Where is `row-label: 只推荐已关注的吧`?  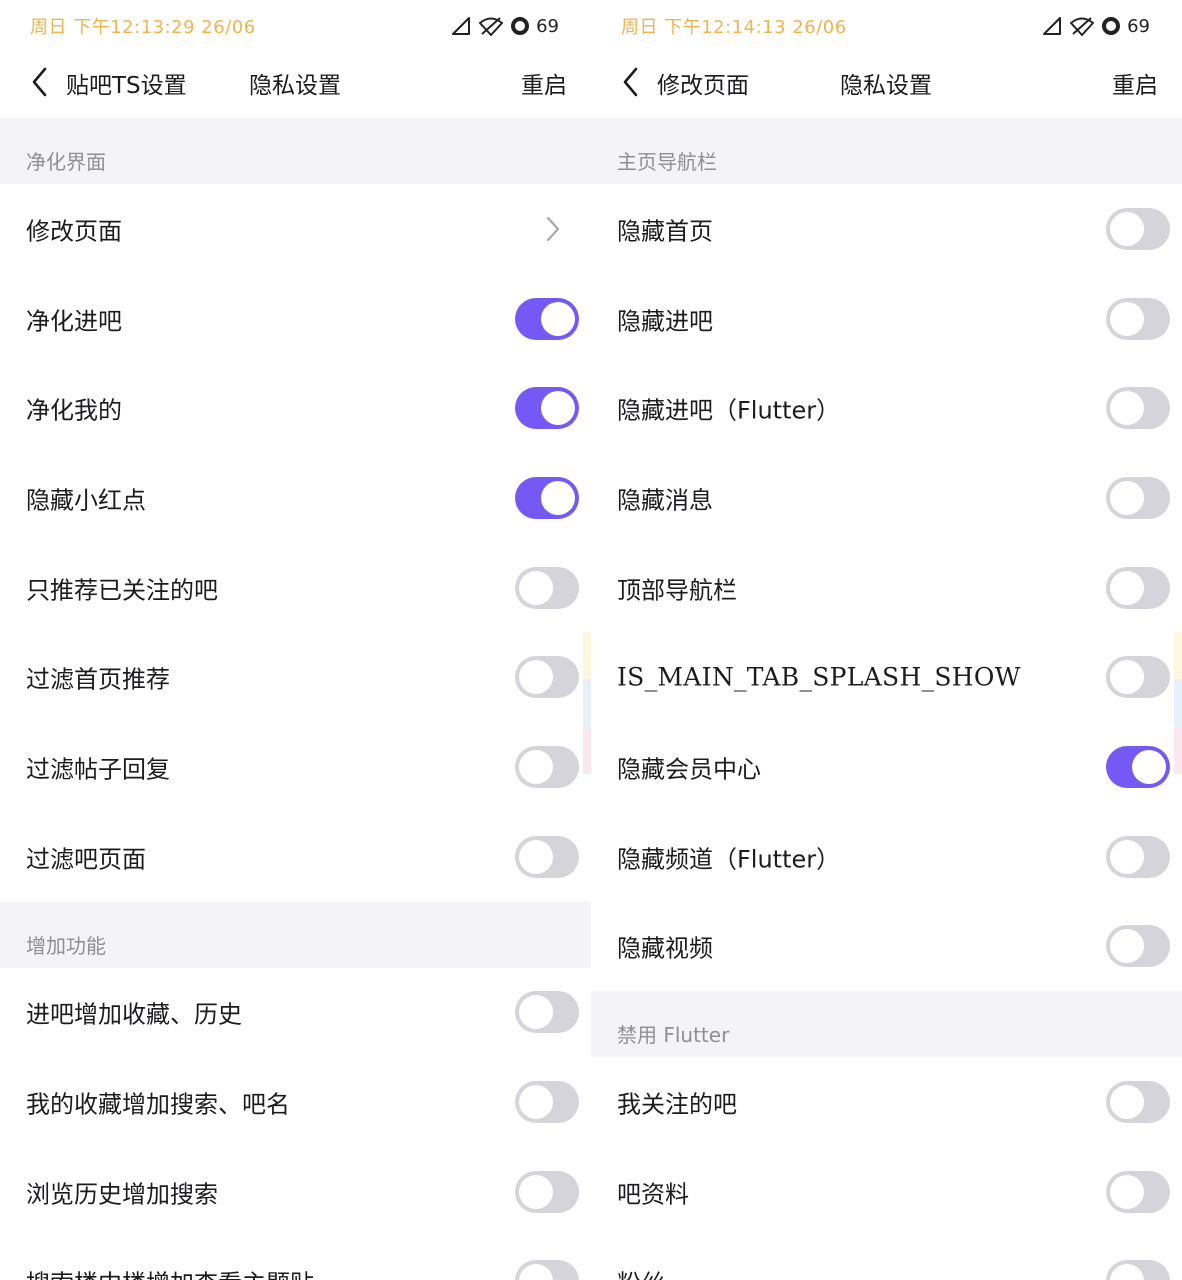 row-label: 只推荐已关注的吧 is located at coordinates (122, 590).